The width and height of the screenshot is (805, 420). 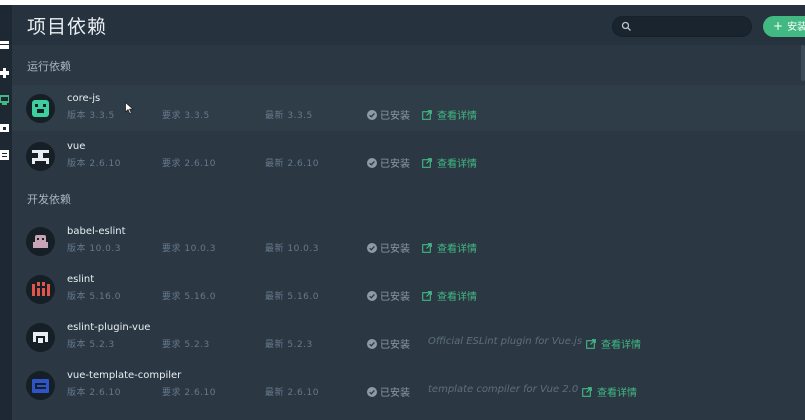 I want to click on tasks-icon, so click(x=4, y=155).